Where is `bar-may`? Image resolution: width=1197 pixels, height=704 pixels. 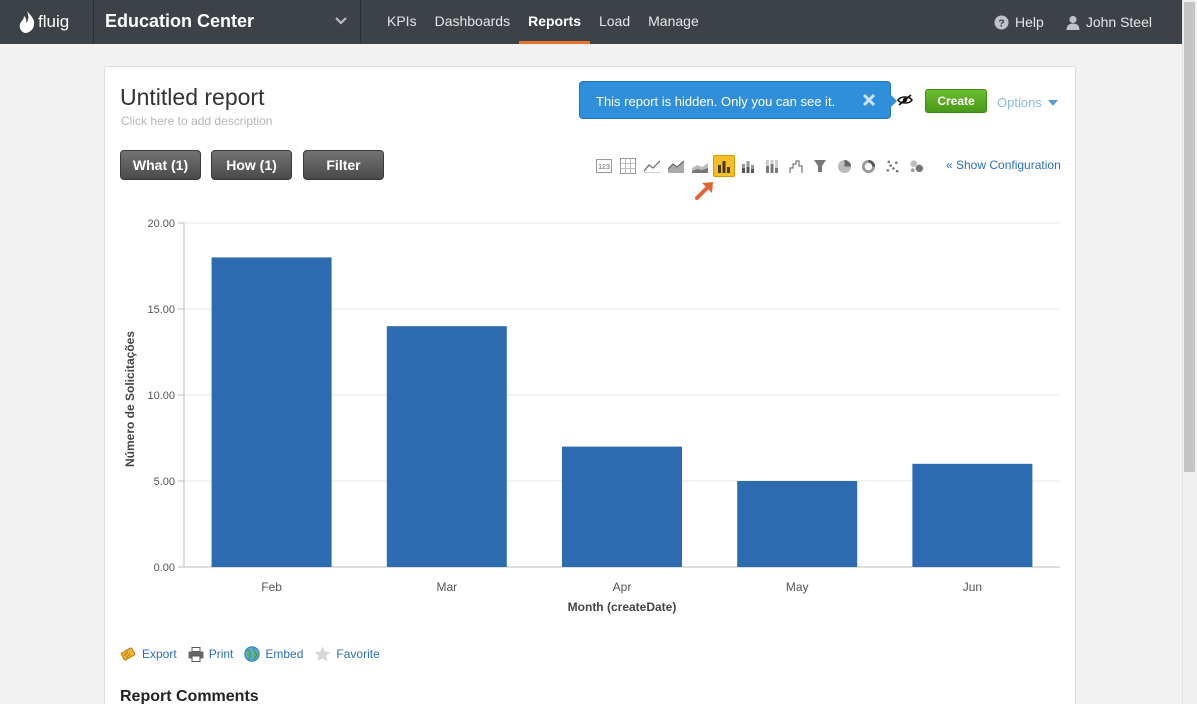 bar-may is located at coordinates (797, 524).